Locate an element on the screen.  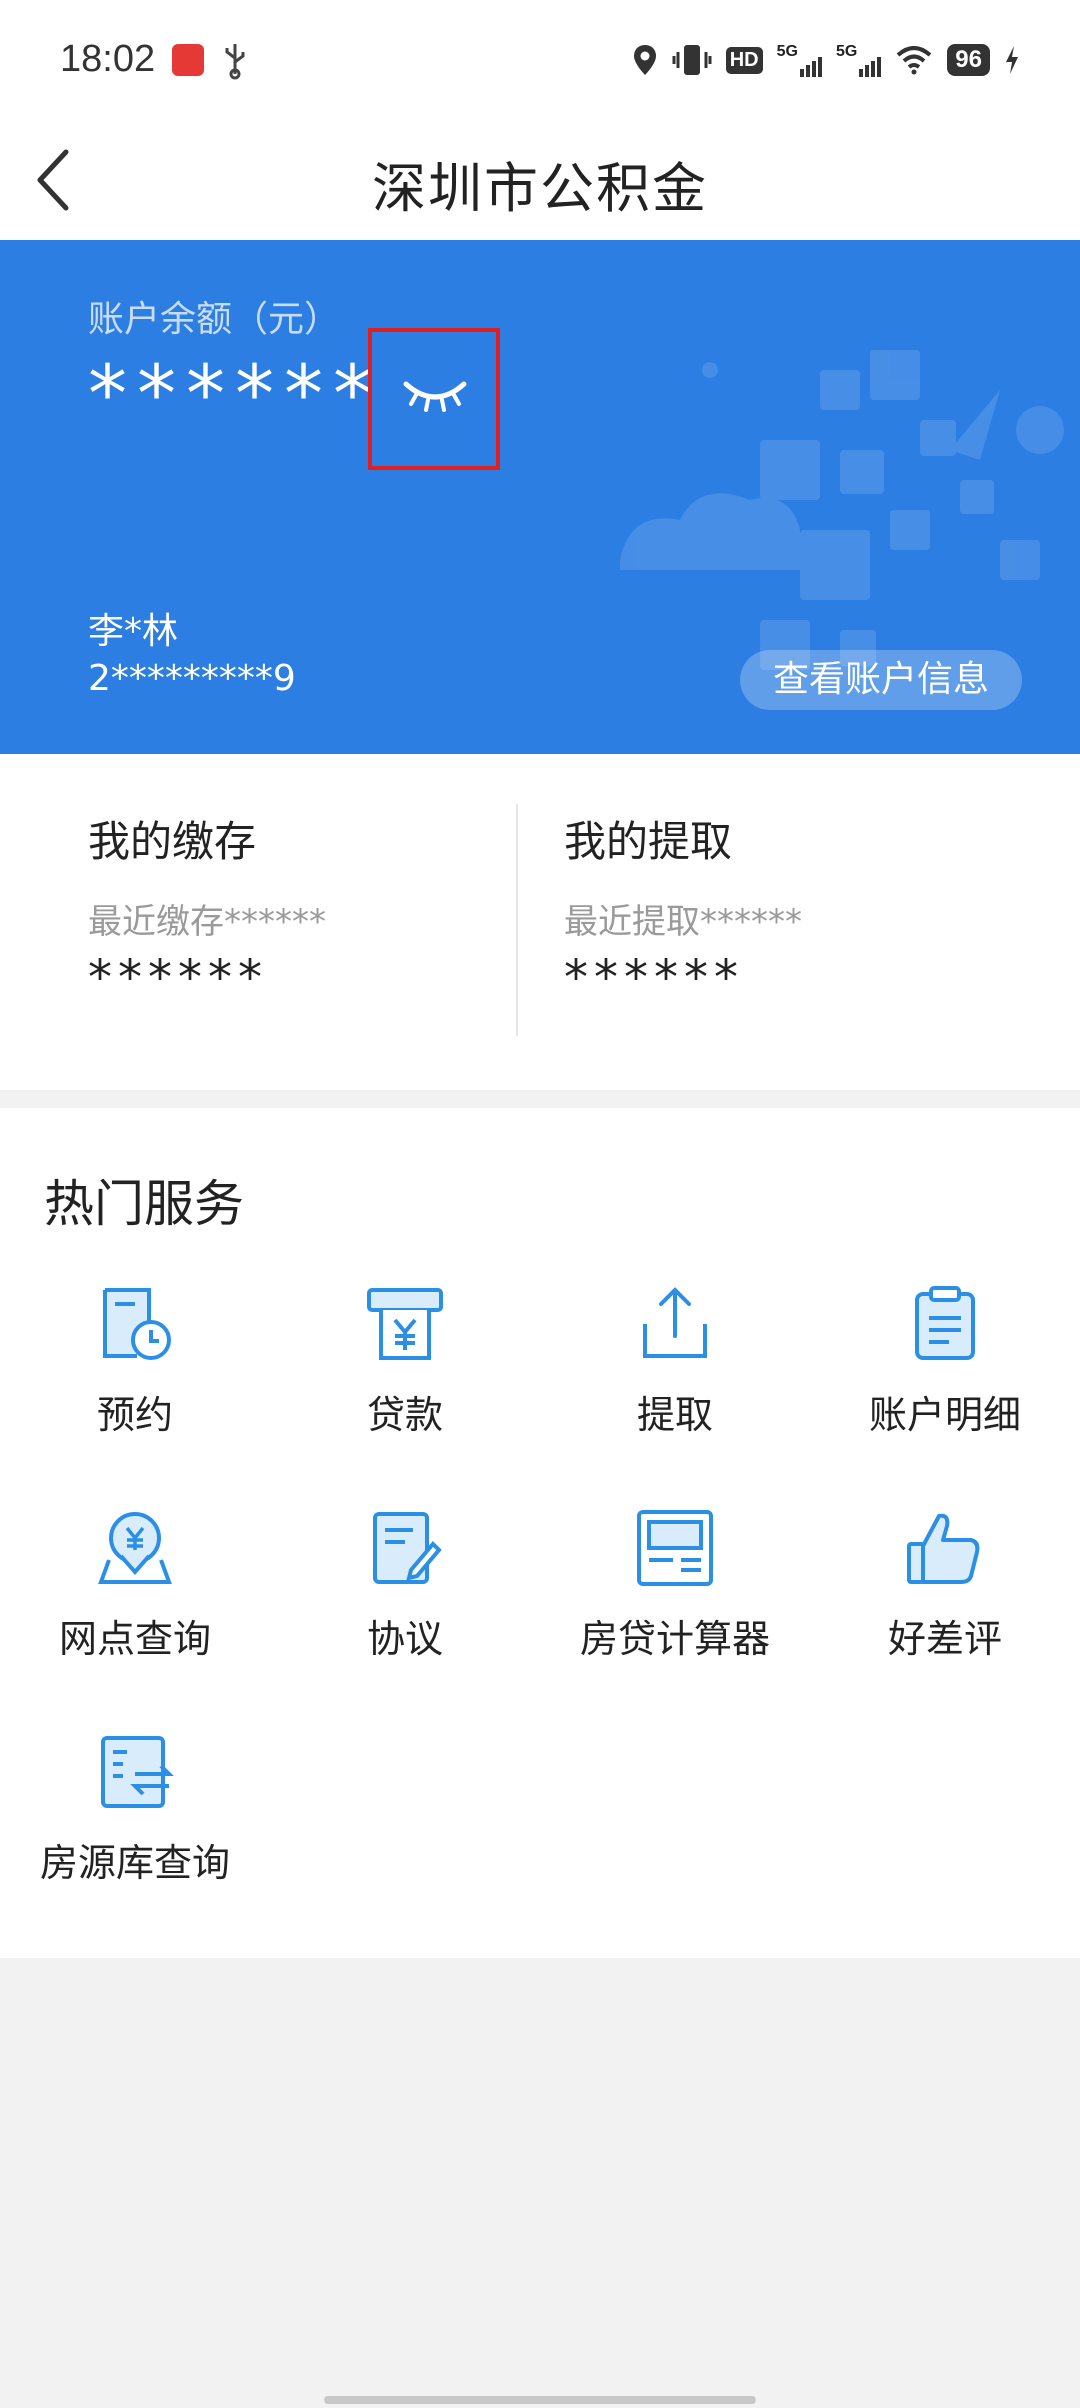
withdraw-recent: 最近提取****** is located at coordinates (683, 922).